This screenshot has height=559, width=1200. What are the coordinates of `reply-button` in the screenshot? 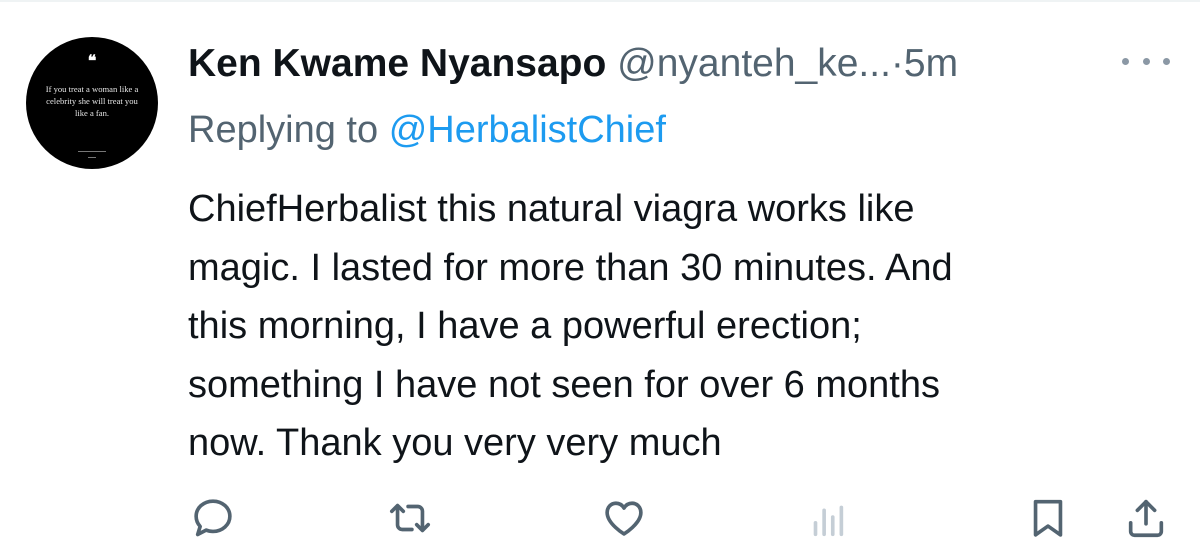 It's located at (213, 518).